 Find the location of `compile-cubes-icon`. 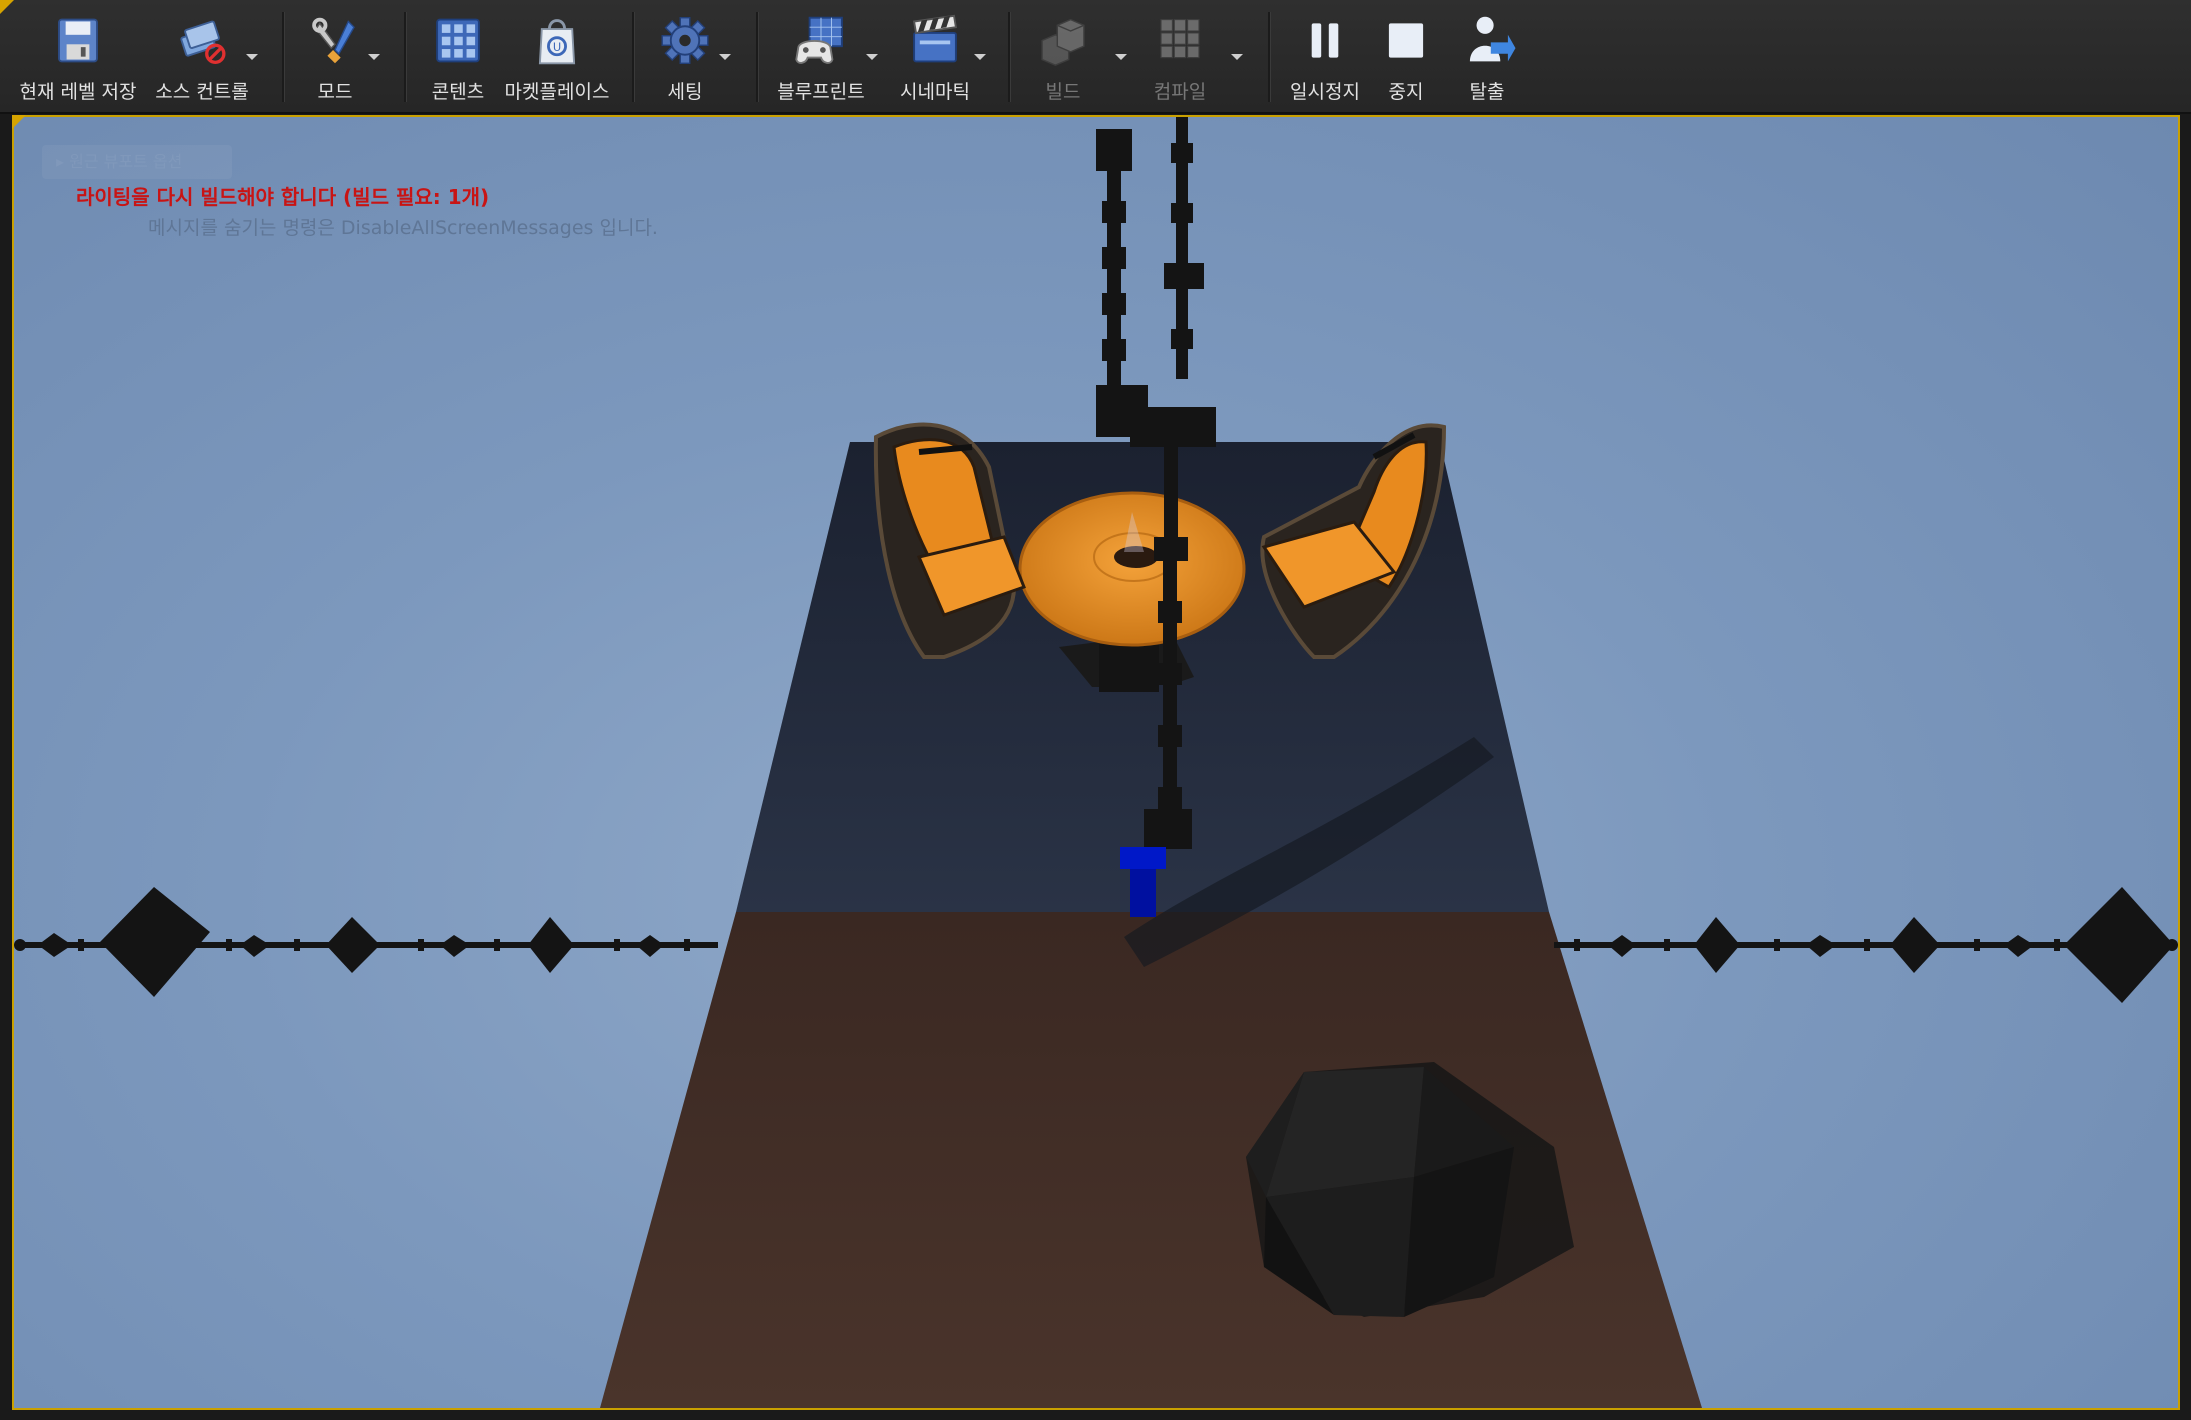

compile-cubes-icon is located at coordinates (1180, 39).